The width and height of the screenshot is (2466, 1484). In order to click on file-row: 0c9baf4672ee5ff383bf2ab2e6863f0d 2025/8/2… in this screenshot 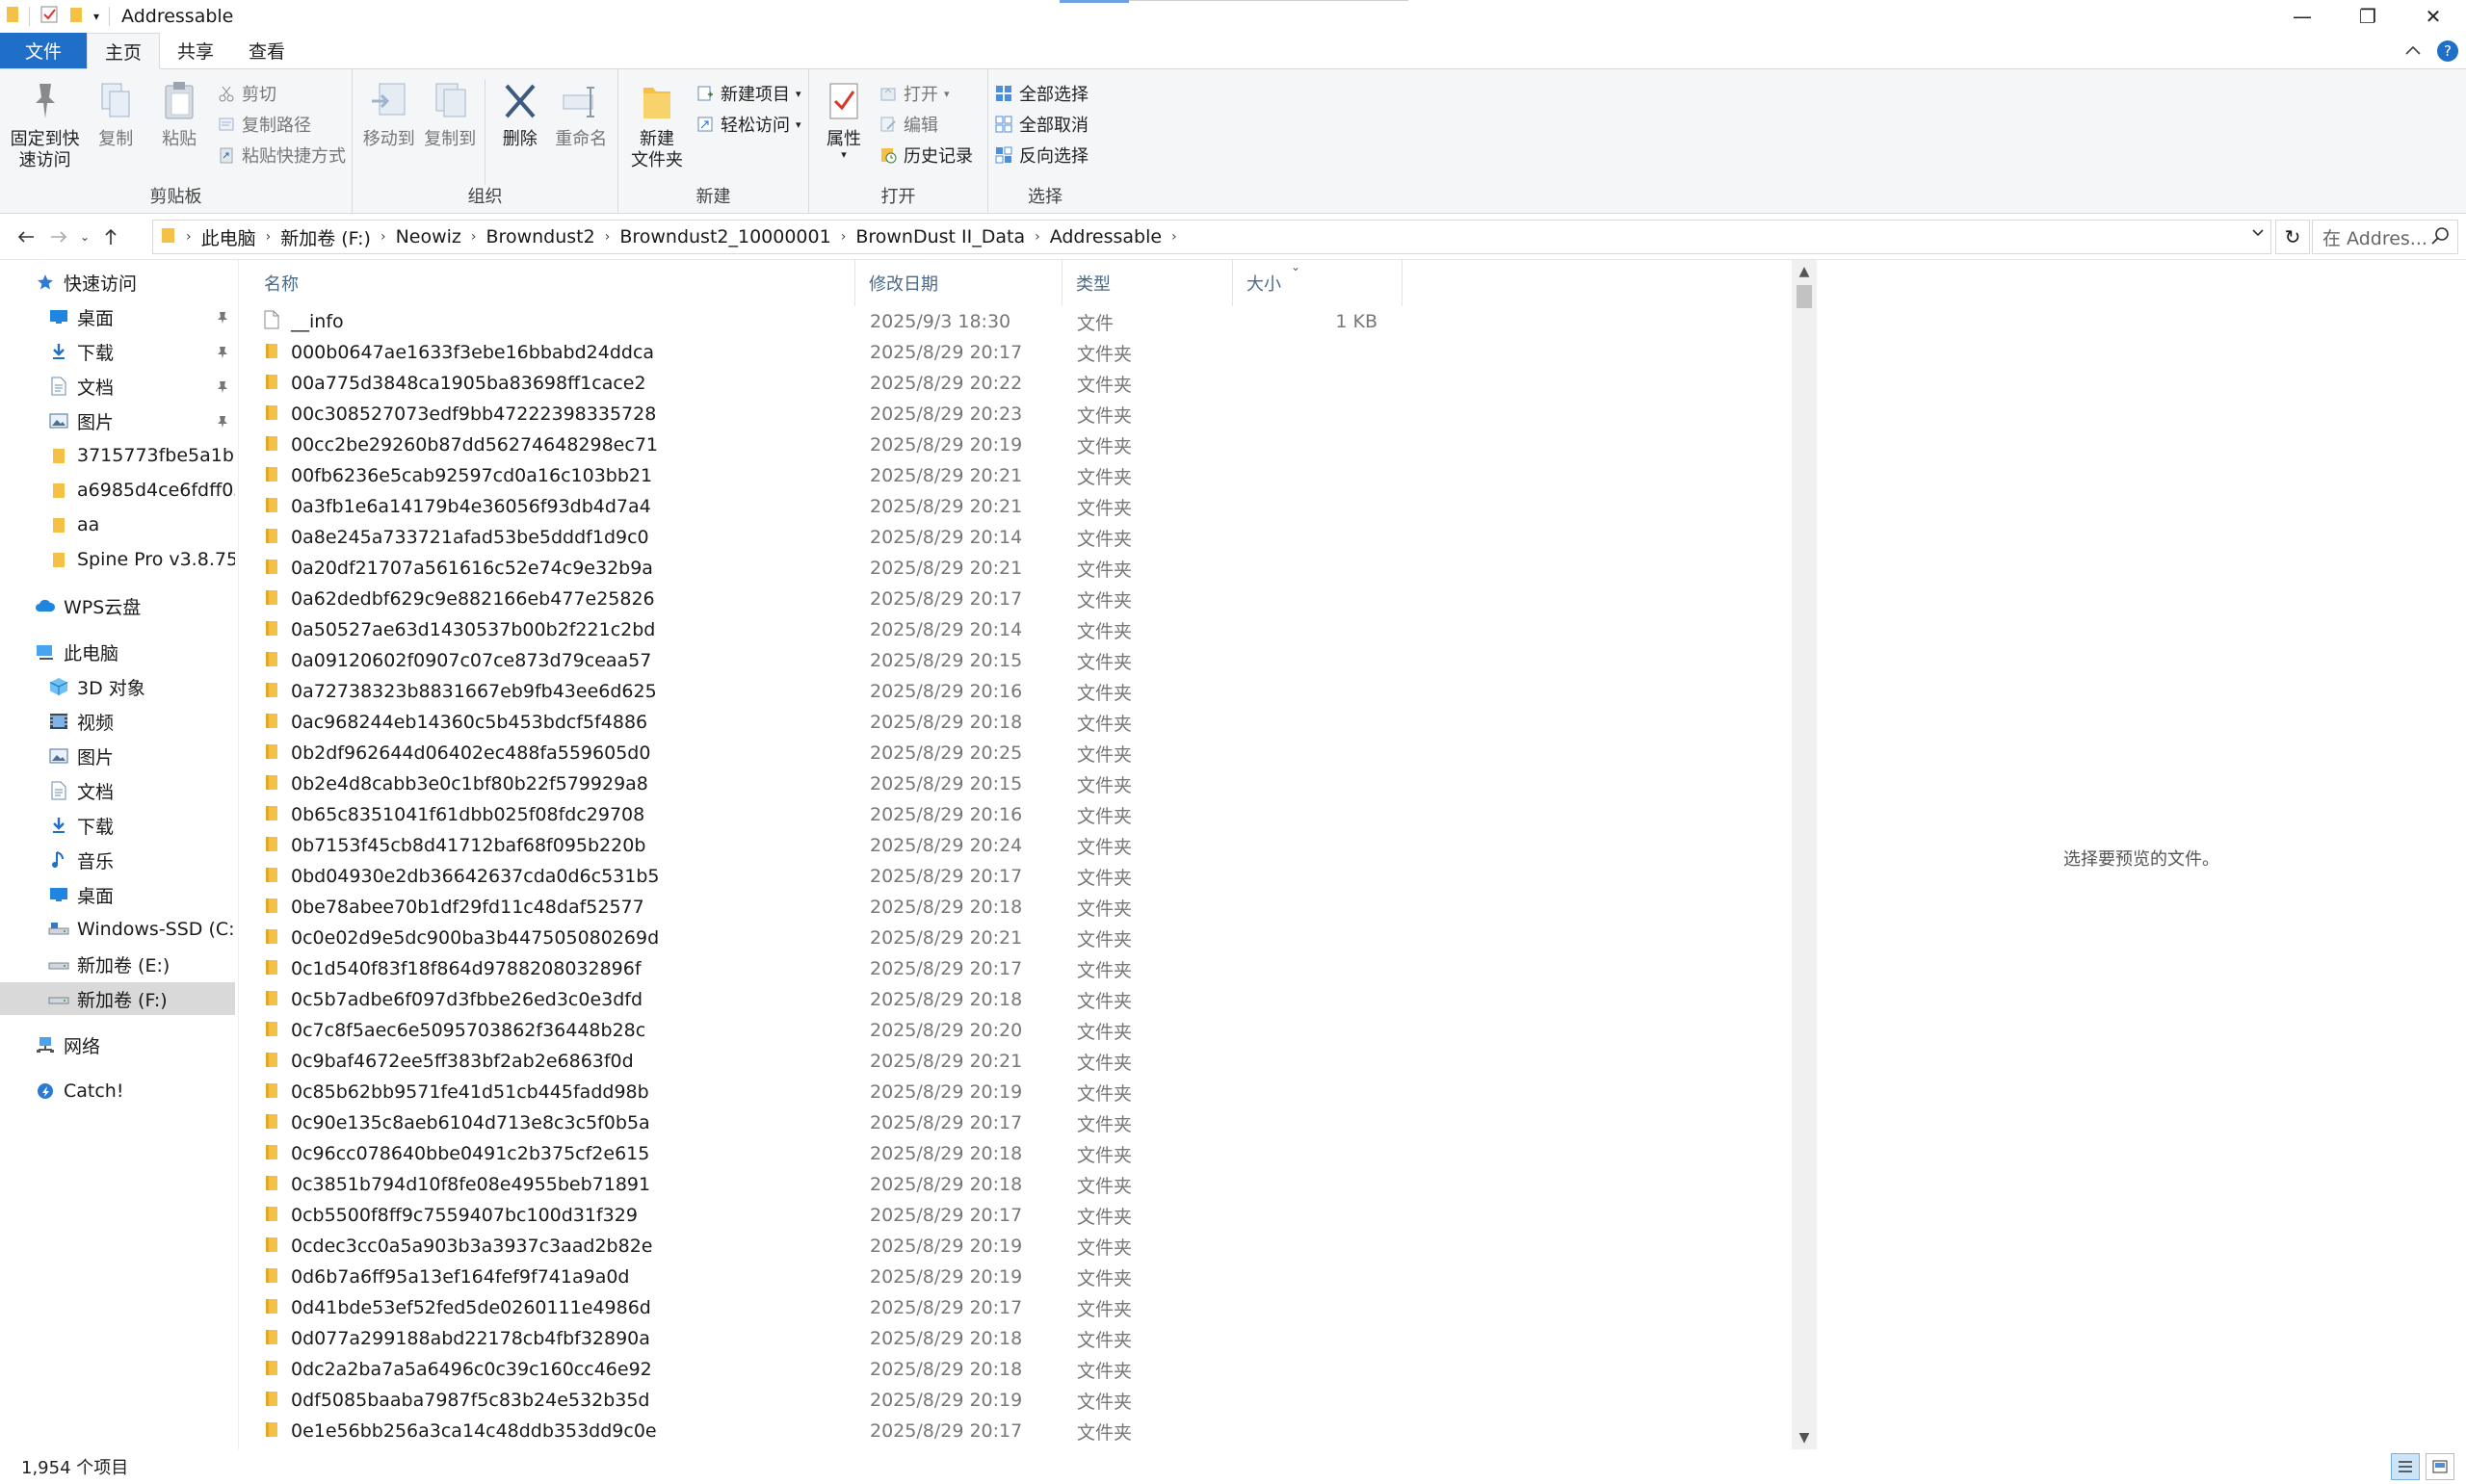, I will do `click(1014, 1062)`.